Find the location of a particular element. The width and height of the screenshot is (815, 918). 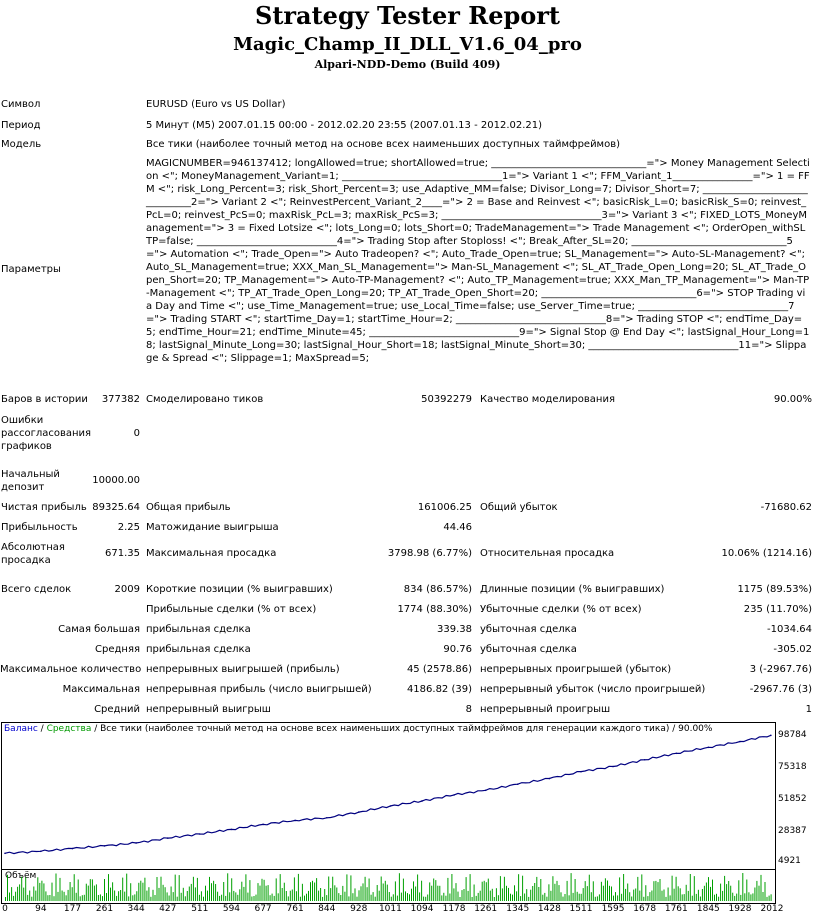

x-tick-label: 427 is located at coordinates (168, 909).